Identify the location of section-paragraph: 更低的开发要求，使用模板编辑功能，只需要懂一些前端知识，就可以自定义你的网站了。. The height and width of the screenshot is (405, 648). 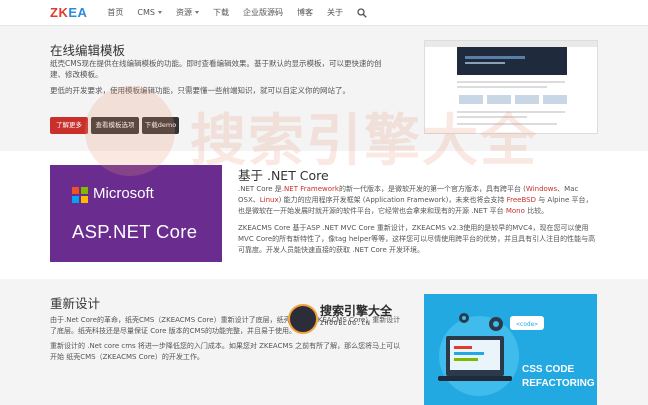
(200, 90).